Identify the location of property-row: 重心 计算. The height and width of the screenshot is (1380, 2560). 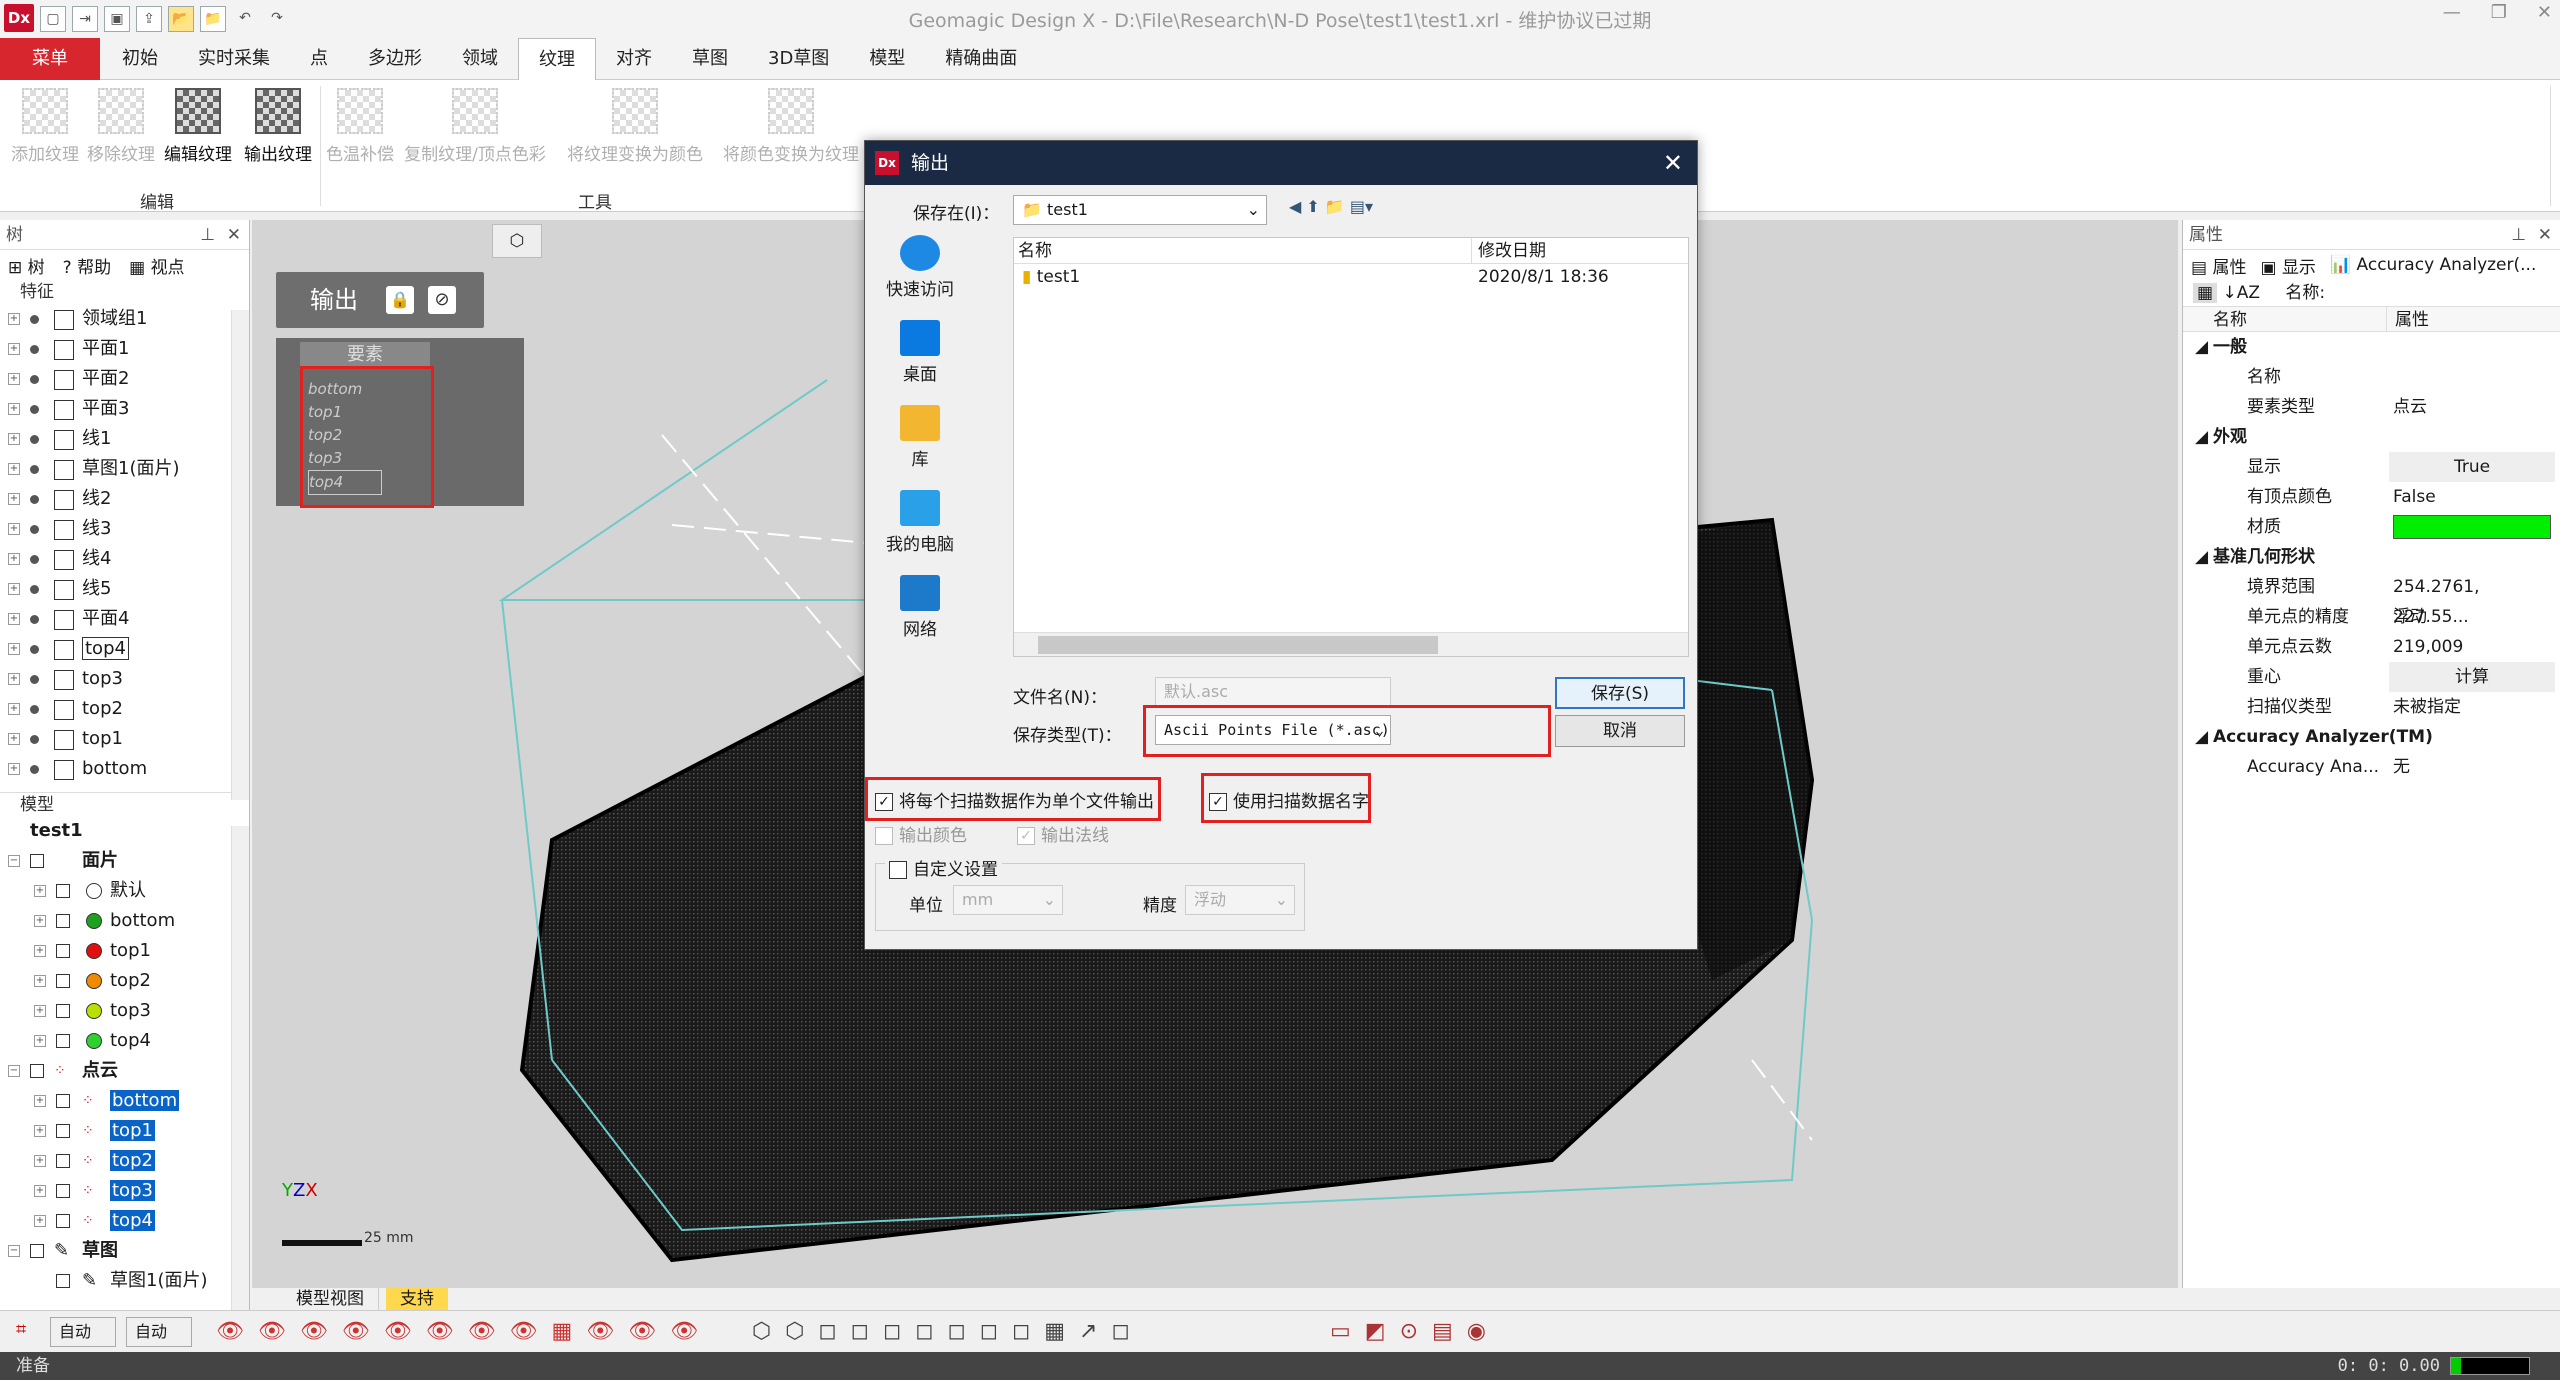
(2371, 677).